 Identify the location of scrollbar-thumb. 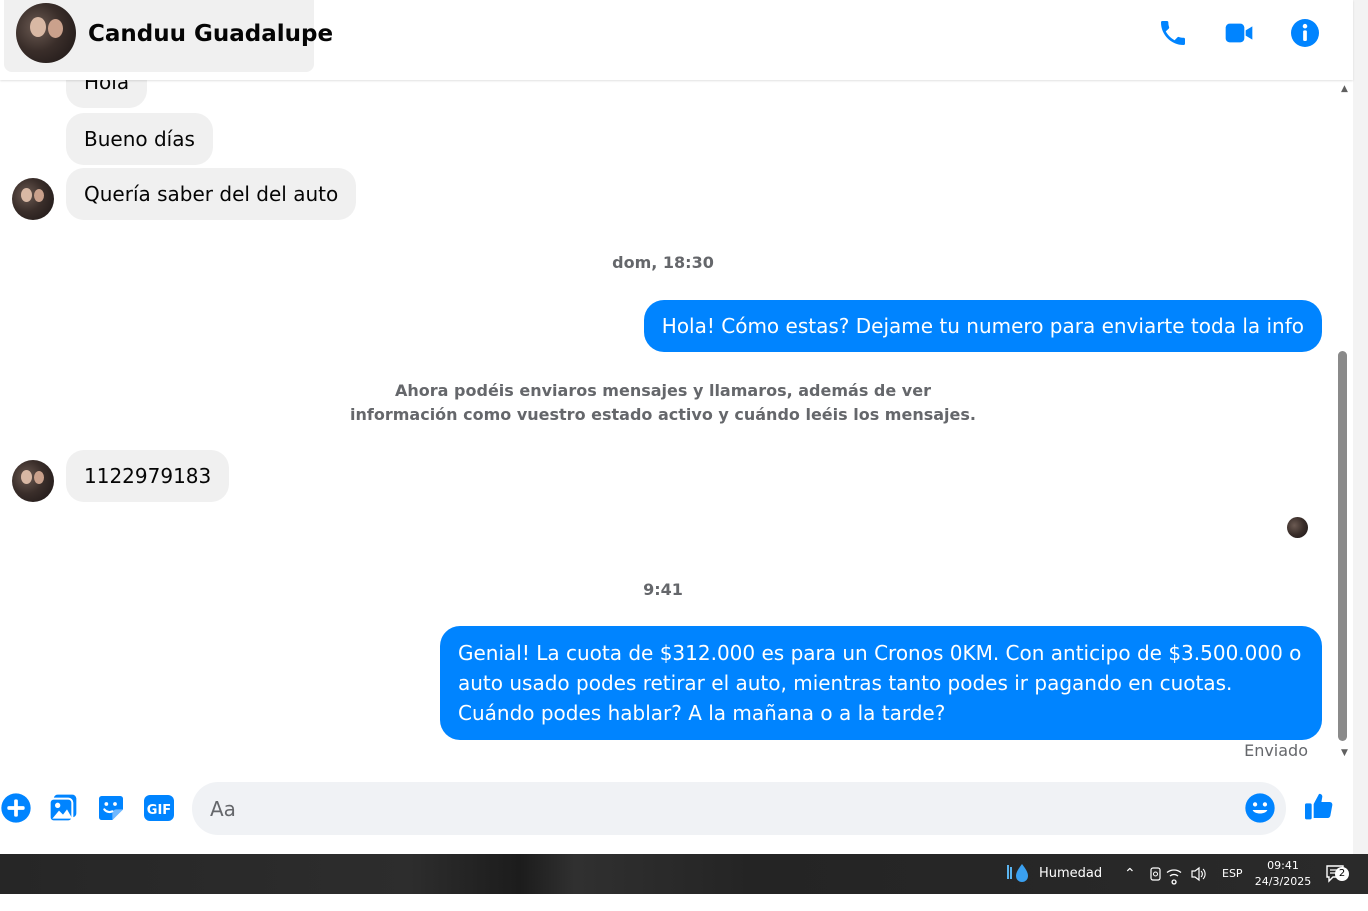
(1342, 546).